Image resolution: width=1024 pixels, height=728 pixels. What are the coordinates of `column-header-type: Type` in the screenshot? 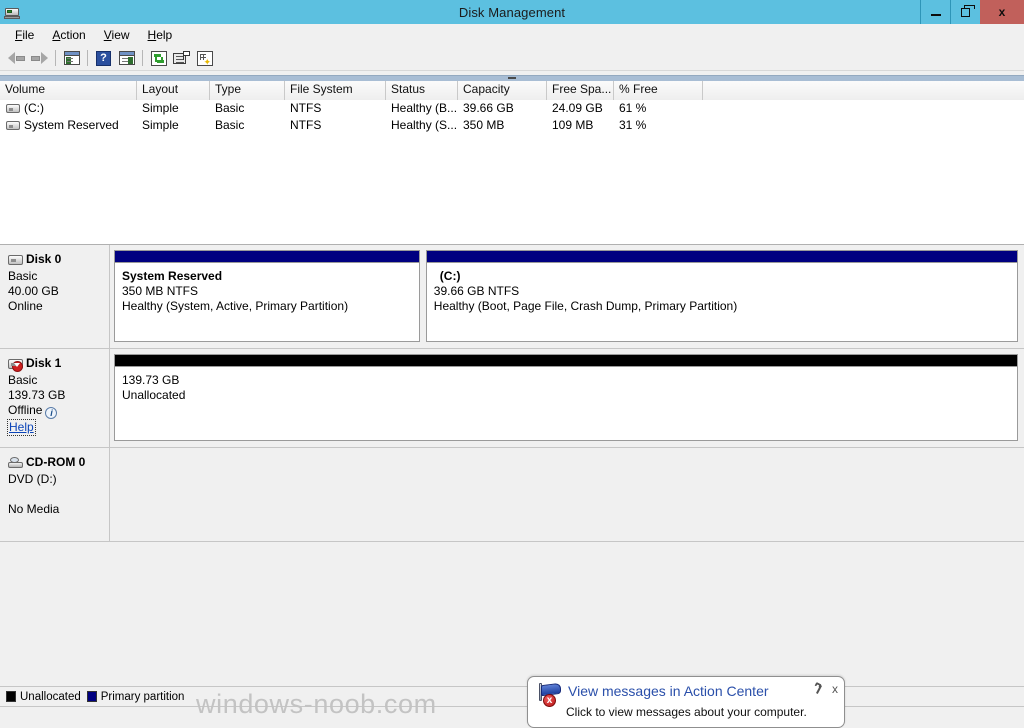 It's located at (247, 90).